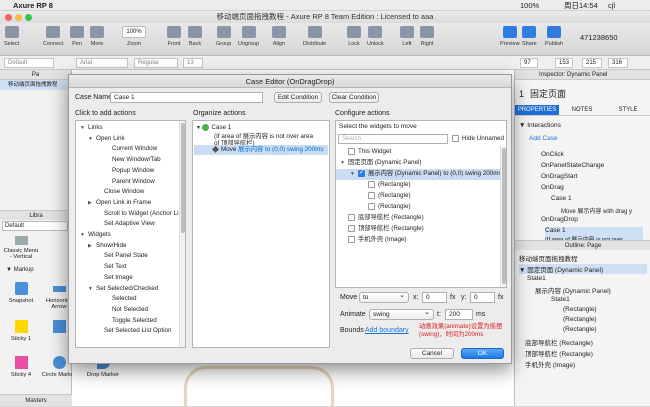 This screenshot has width=650, height=407. What do you see at coordinates (582, 110) in the screenshot?
I see `tab-notes: NOTES` at bounding box center [582, 110].